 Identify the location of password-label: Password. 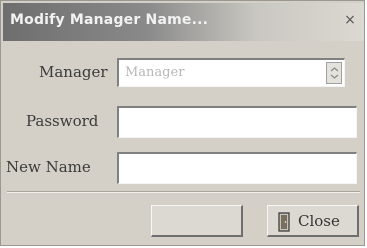
(62, 121).